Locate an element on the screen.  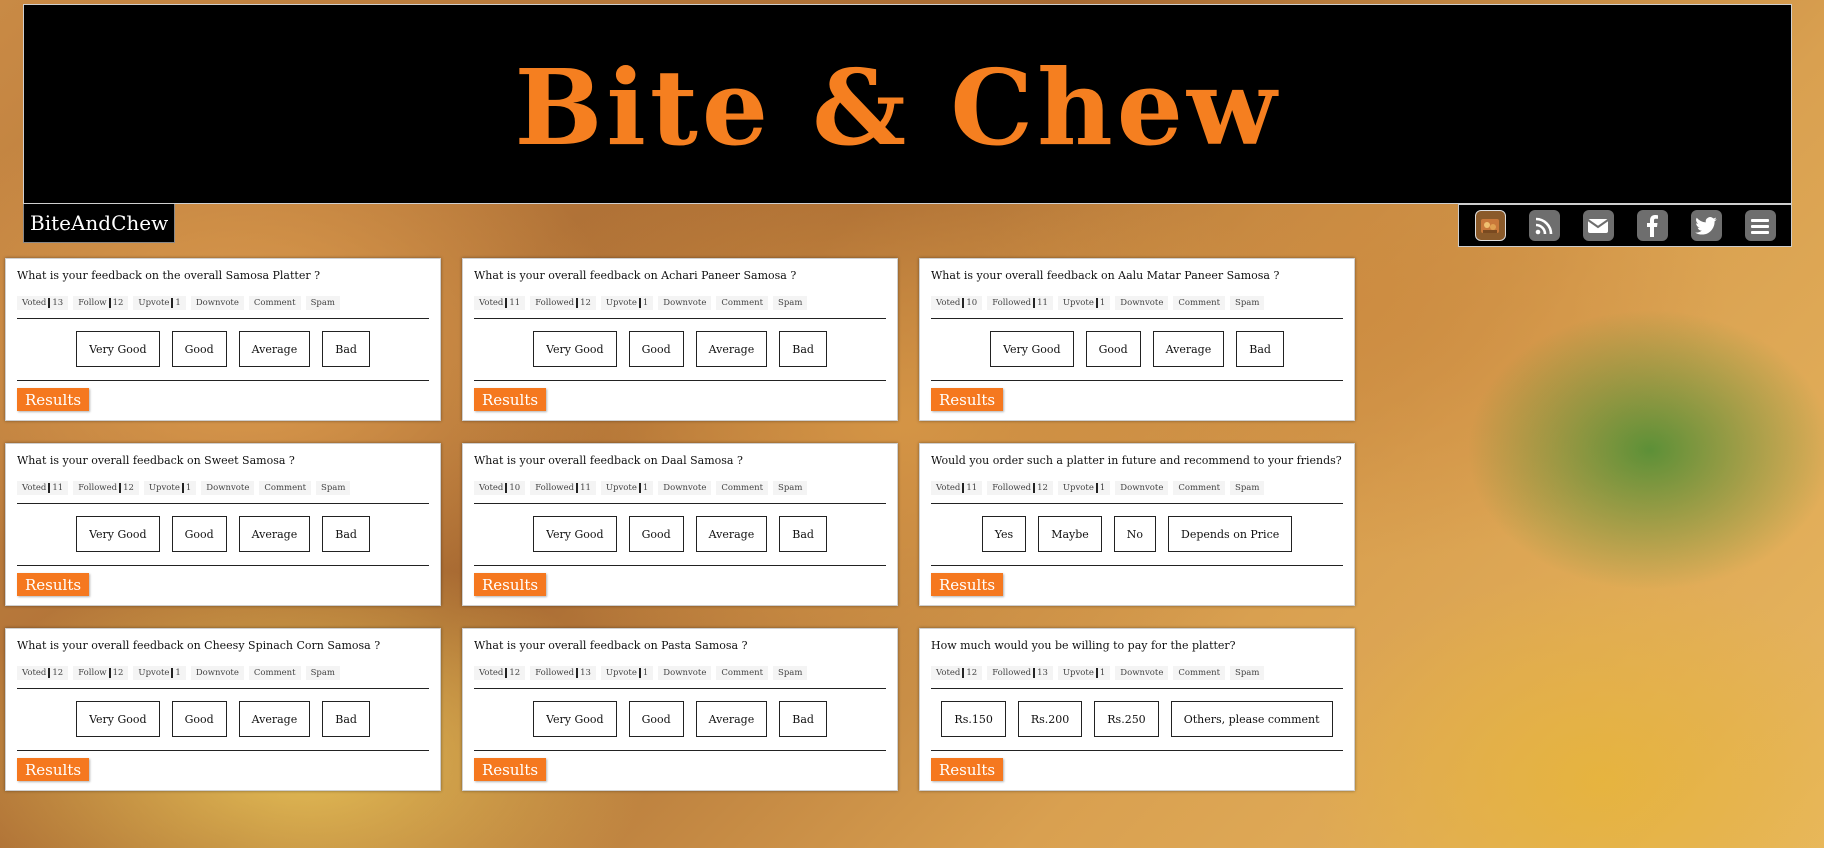
poll-option-button: Maybe is located at coordinates (1070, 534).